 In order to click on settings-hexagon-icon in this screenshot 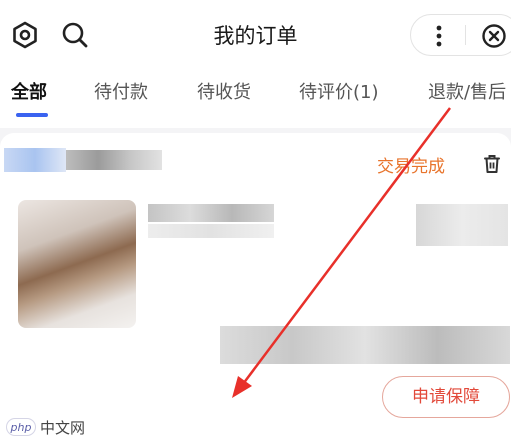, I will do `click(25, 35)`.